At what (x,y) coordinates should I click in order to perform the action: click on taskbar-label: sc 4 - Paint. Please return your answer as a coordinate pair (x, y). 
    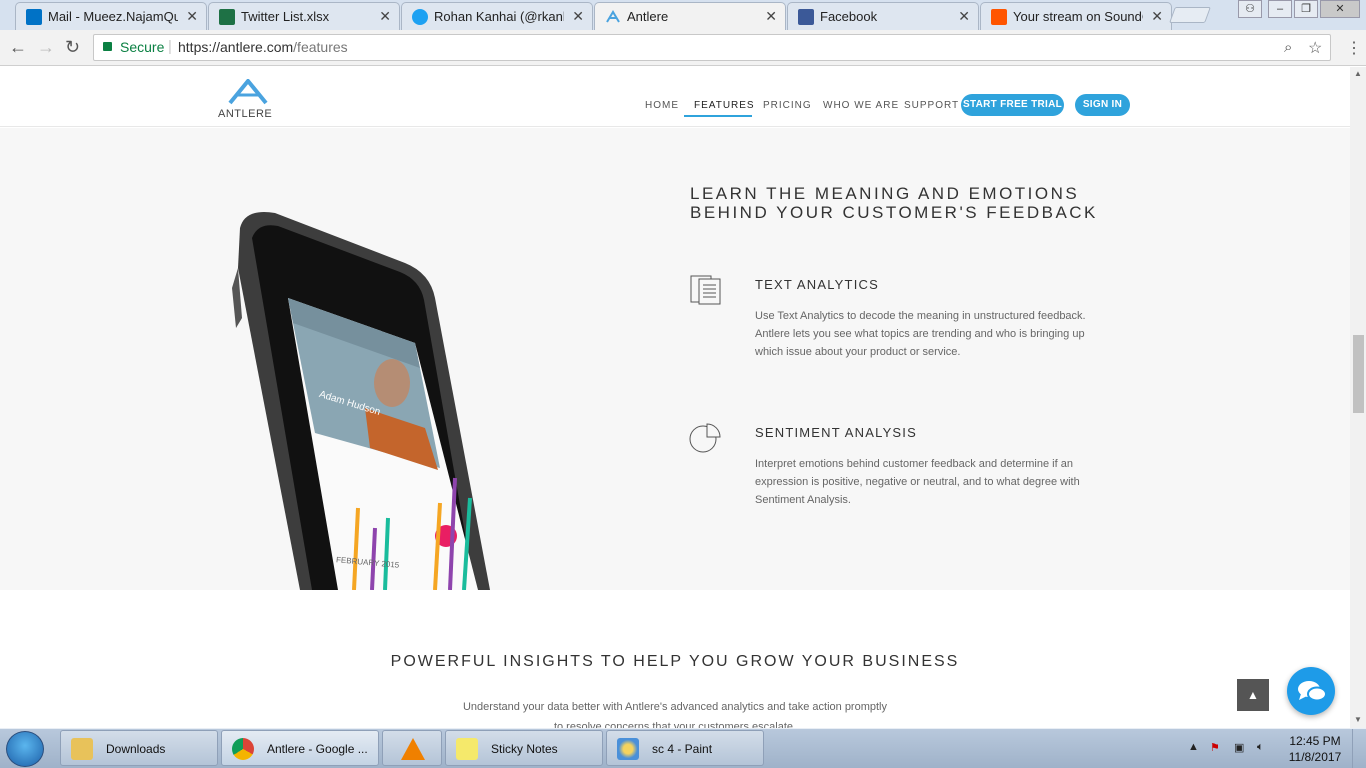
    Looking at the image, I should click on (682, 749).